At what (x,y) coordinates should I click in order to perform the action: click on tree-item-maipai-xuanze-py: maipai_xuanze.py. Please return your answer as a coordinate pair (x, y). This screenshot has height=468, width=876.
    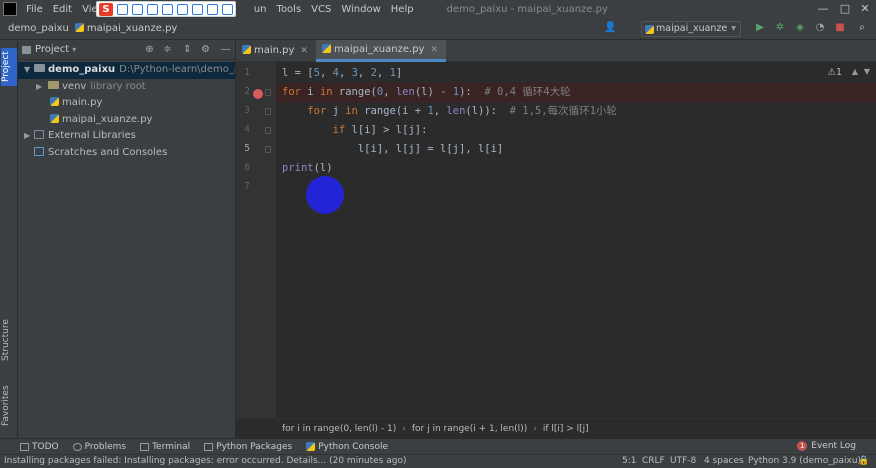
    Looking at the image, I should click on (126, 120).